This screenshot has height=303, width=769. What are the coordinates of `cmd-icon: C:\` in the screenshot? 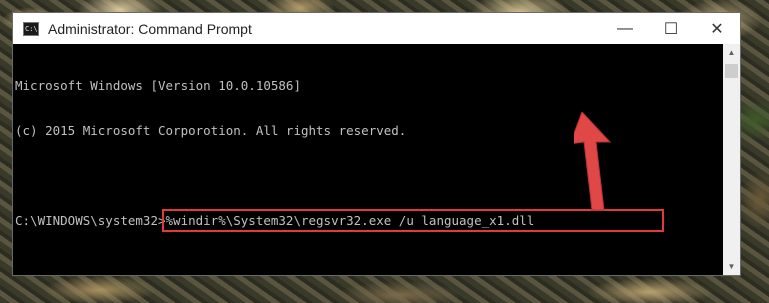 It's located at (31, 28).